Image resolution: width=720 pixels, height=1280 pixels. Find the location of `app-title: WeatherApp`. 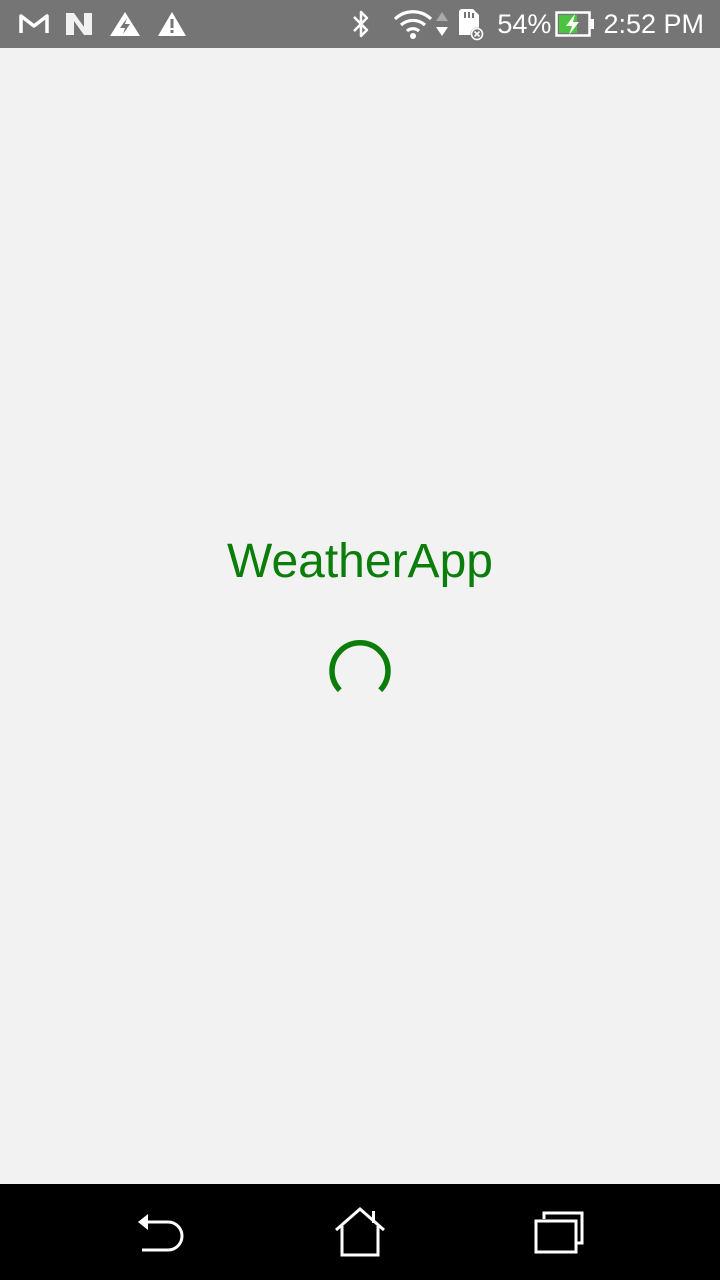

app-title: WeatherApp is located at coordinates (360, 561).